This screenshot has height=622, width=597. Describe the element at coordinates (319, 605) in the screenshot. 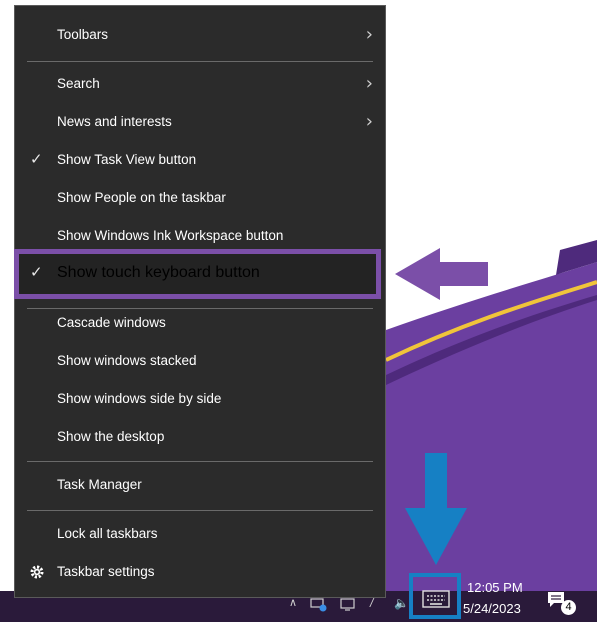

I see `network-icon` at that location.